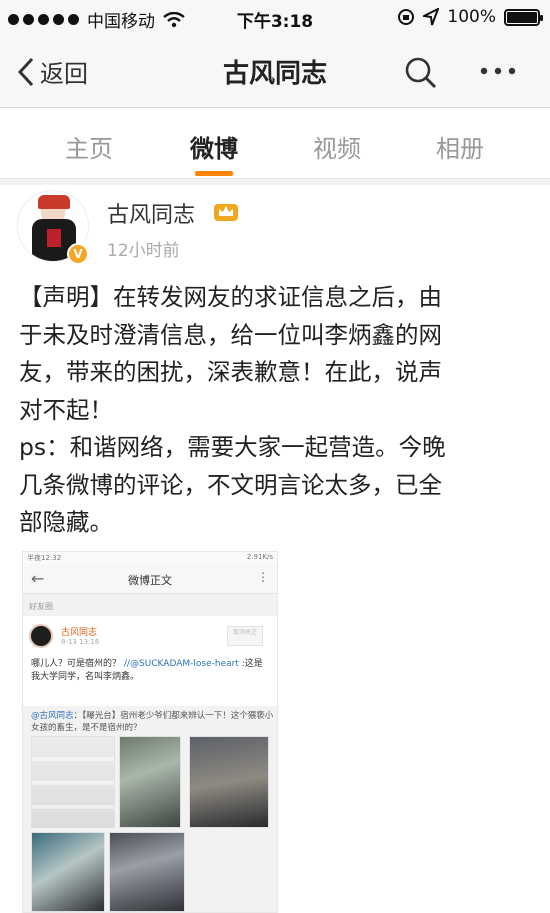 The image size is (550, 913). Describe the element at coordinates (89, 146) in the screenshot. I see `tab-home: 主页` at that location.